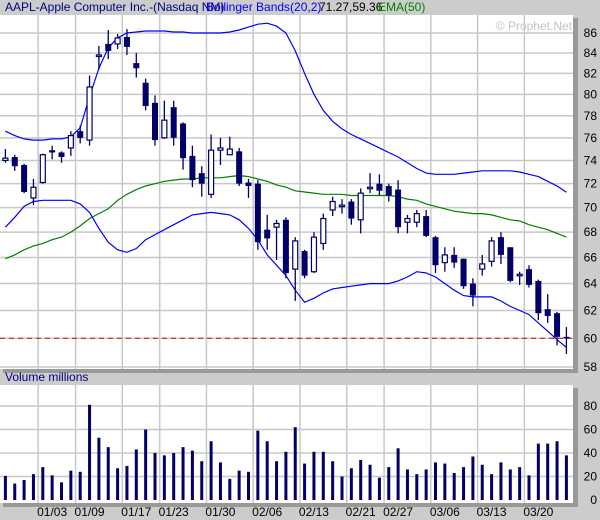 Image resolution: width=600 pixels, height=520 pixels. Describe the element at coordinates (591, 94) in the screenshot. I see `price-axis-label: 80` at that location.